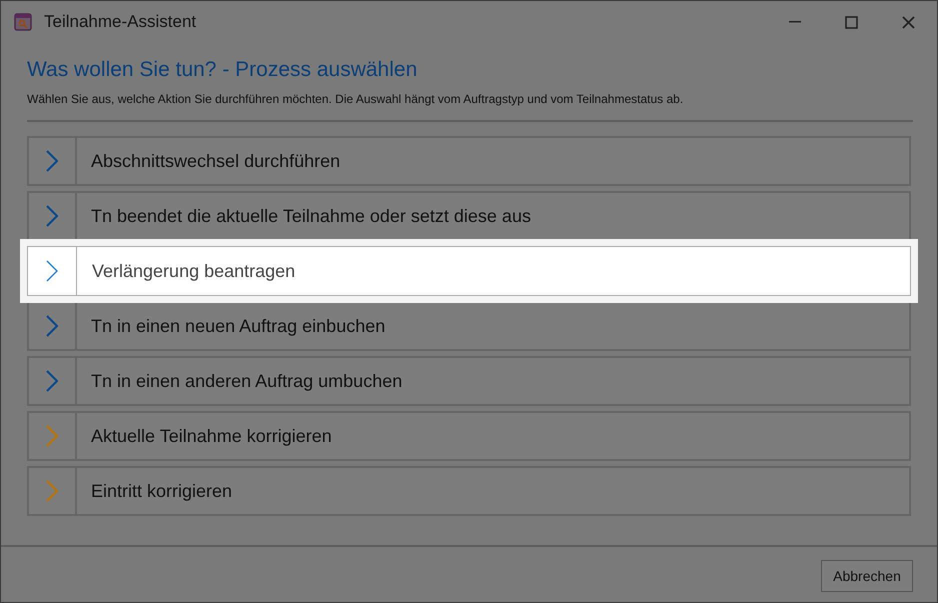 The height and width of the screenshot is (603, 938). Describe the element at coordinates (469, 381) in the screenshot. I see `process-option: Tn in einen anderen Auftrag umbuchen` at that location.